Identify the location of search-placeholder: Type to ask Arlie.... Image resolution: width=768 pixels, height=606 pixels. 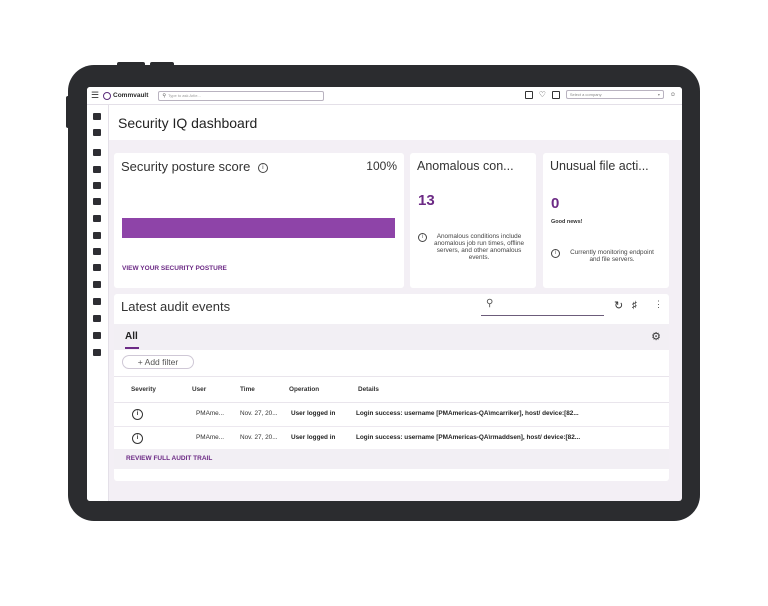
(184, 95).